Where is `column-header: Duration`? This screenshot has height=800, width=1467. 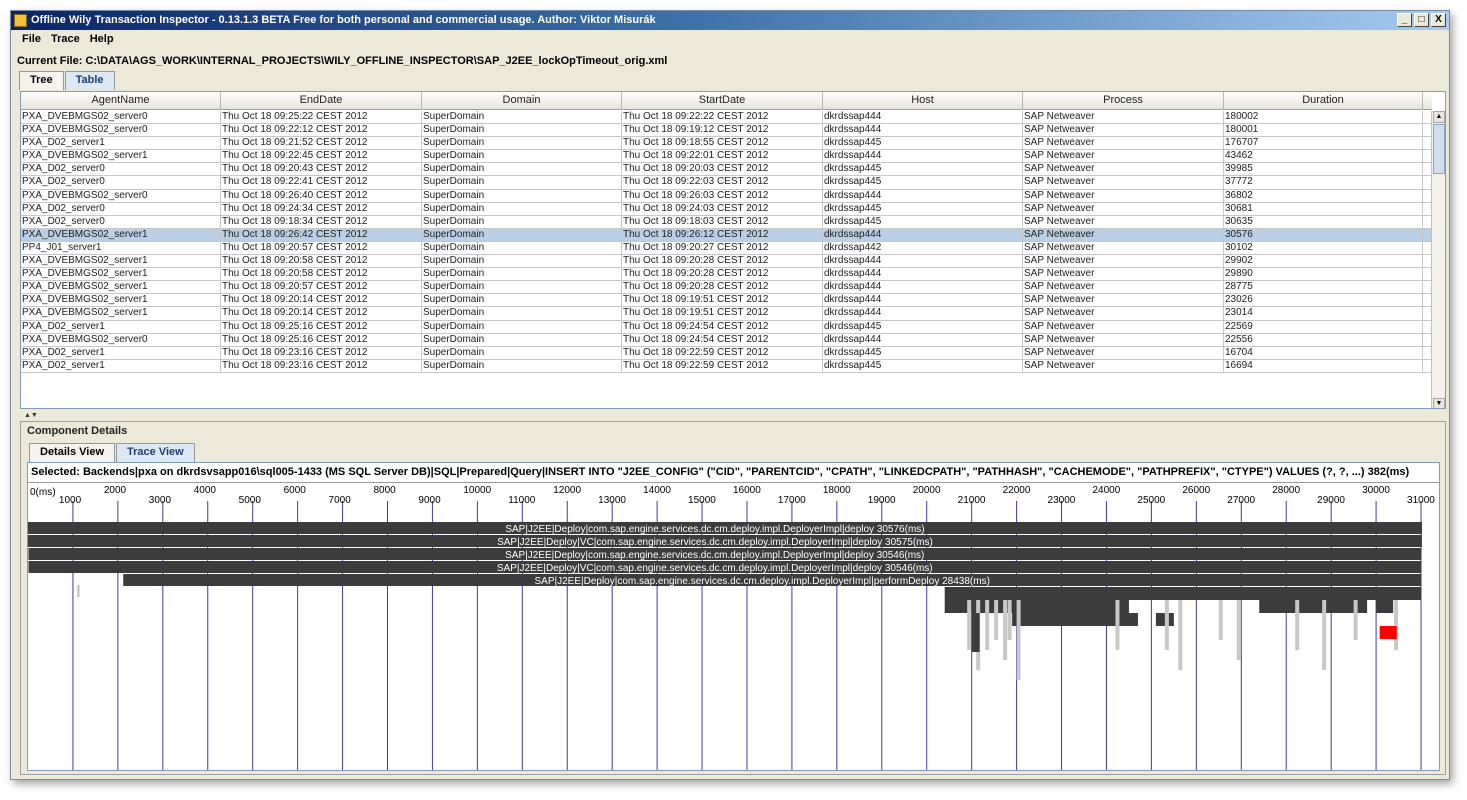
column-header: Duration is located at coordinates (1323, 101).